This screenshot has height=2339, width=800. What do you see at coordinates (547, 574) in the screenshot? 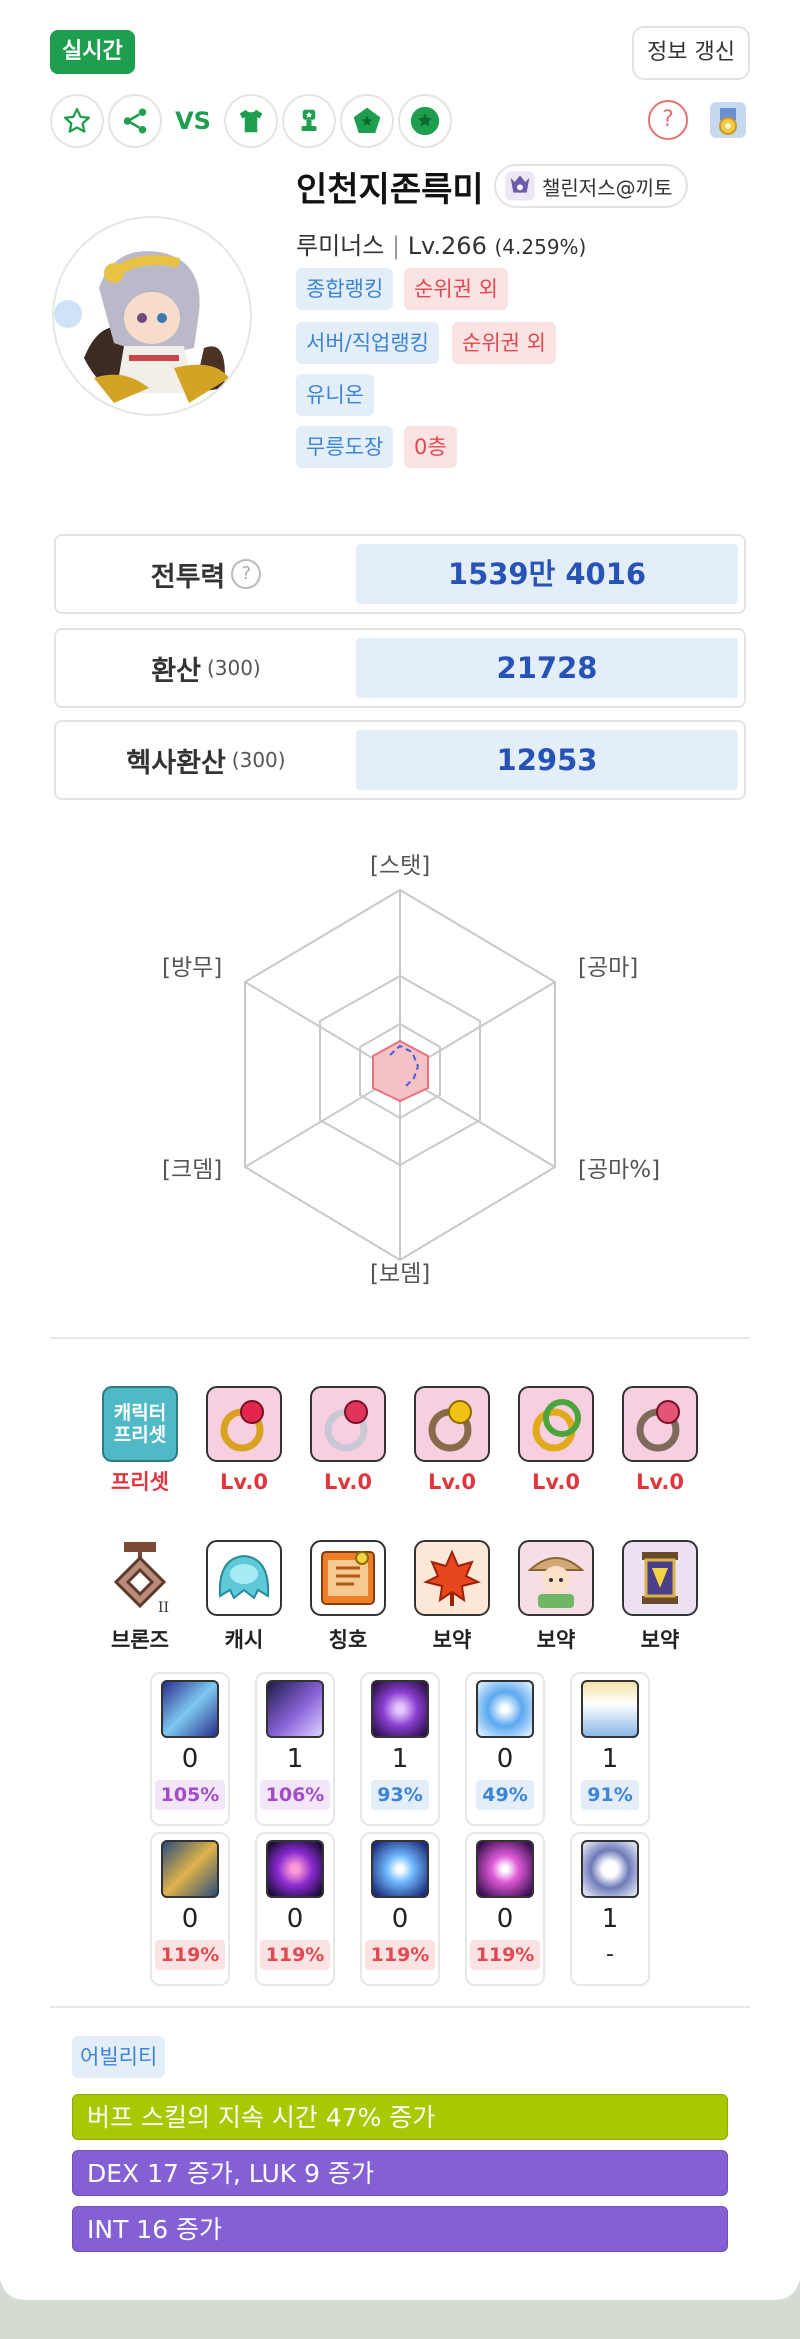
I see `combat-power-value: 1539만 4016` at bounding box center [547, 574].